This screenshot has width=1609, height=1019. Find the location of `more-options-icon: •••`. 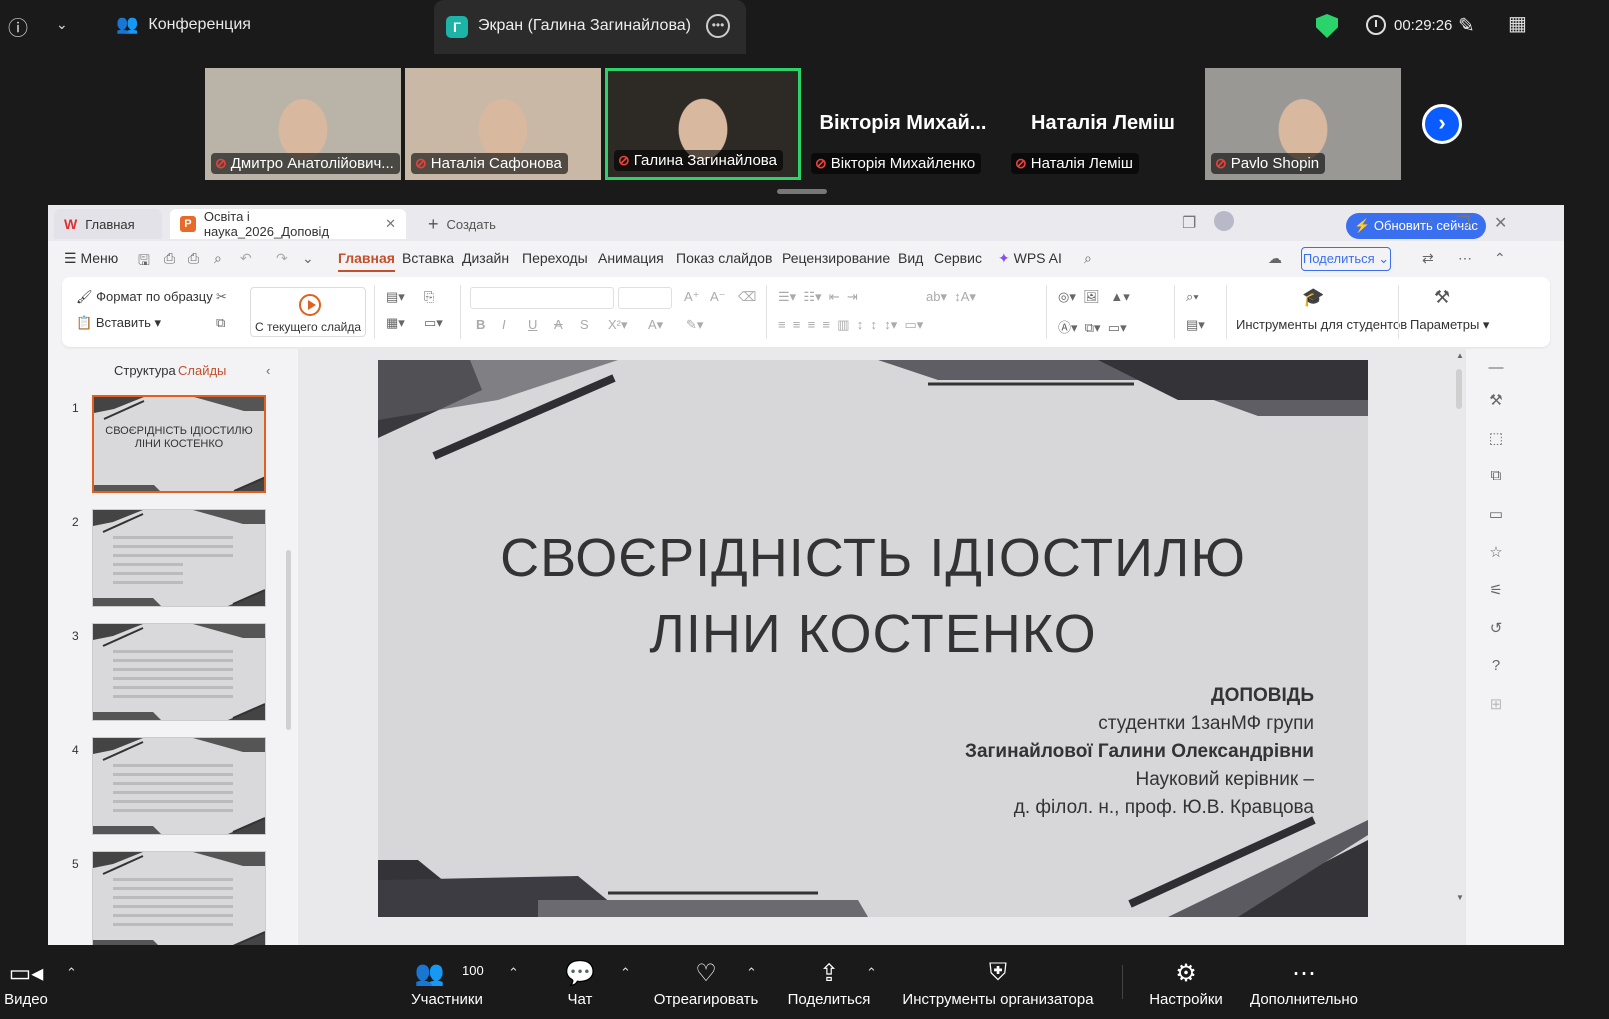

more-options-icon: ••• is located at coordinates (718, 26).